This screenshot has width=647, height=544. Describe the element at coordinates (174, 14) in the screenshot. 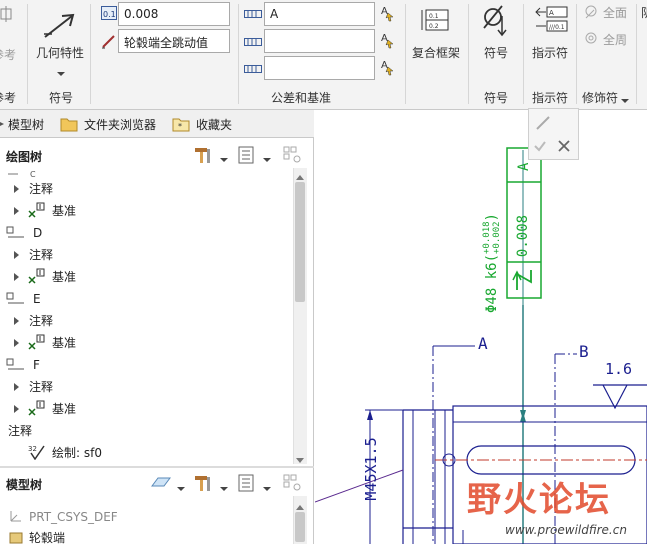

I see `tolerance-value-input: 0.008` at that location.